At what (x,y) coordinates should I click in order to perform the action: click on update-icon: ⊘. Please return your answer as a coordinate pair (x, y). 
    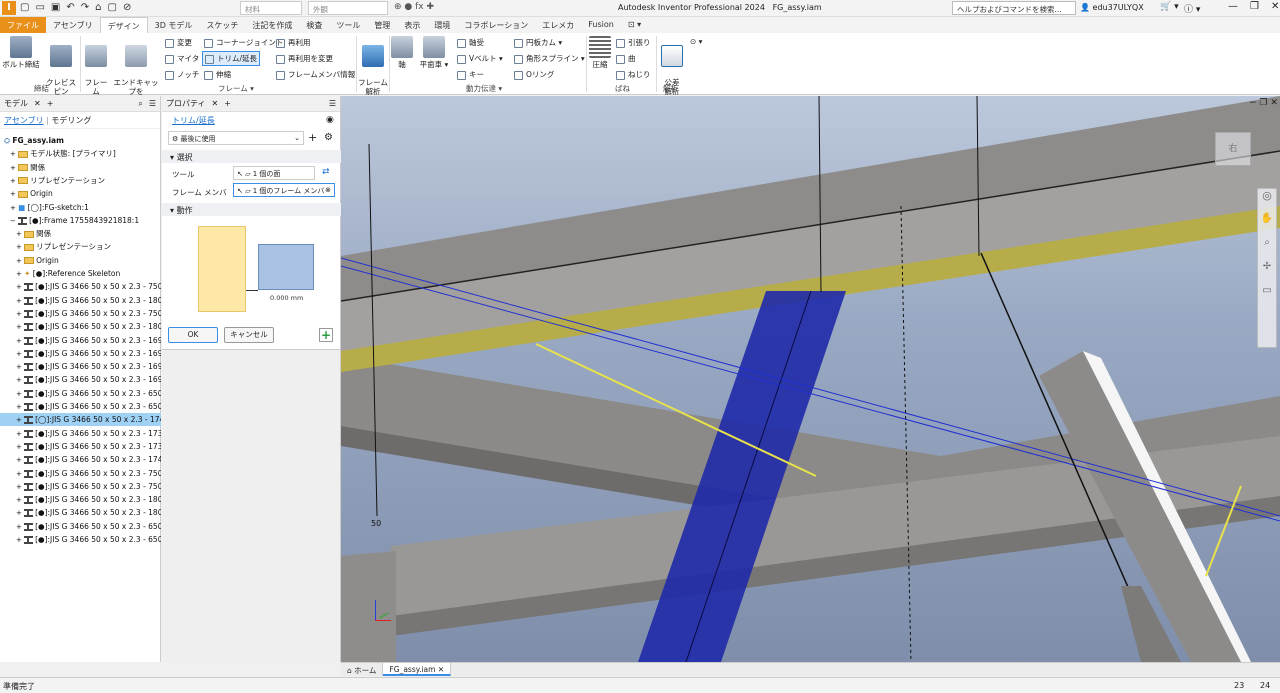
    Looking at the image, I should click on (127, 7).